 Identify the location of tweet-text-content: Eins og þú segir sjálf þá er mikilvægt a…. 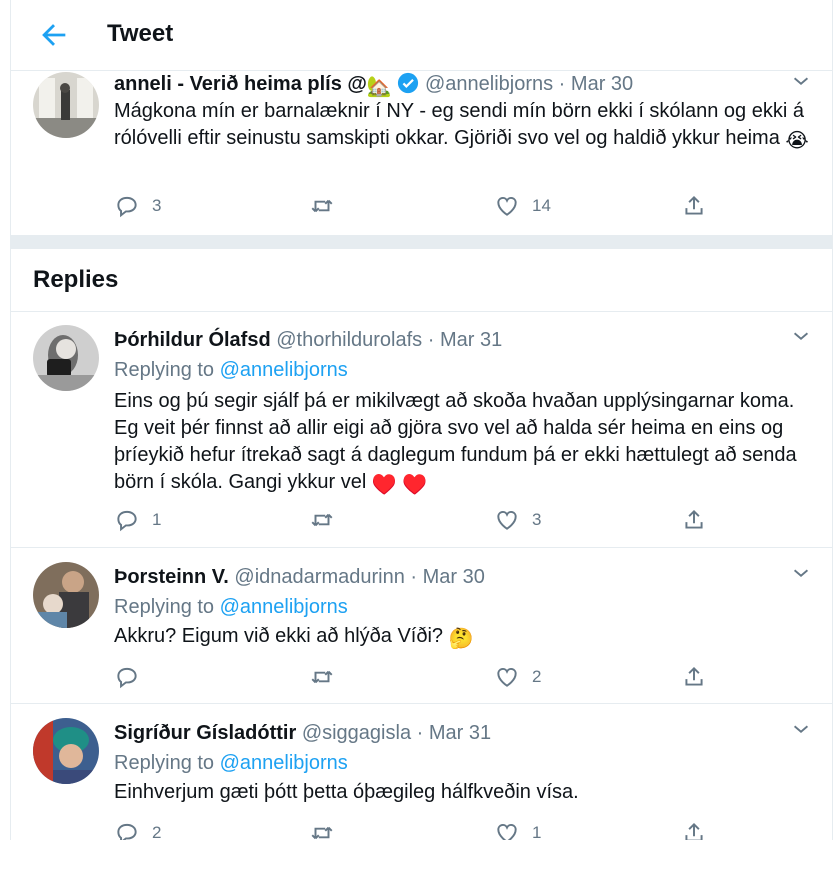
(455, 441).